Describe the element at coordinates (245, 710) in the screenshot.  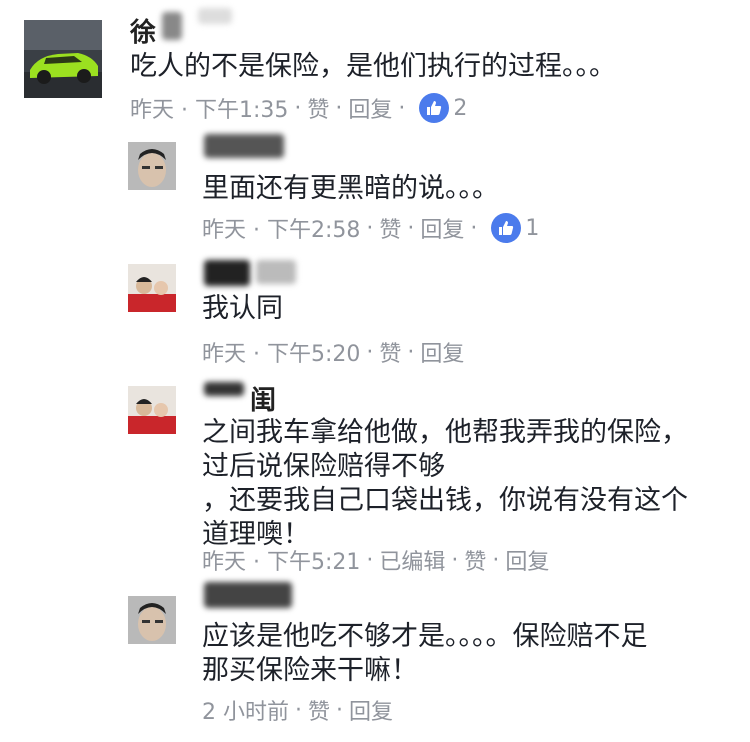
I see `comment-timestamp: 2 小时前` at that location.